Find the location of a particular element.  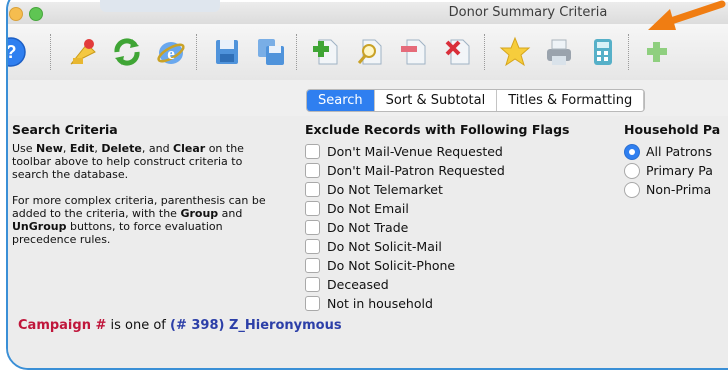

help-keyword: Delete is located at coordinates (121, 148).